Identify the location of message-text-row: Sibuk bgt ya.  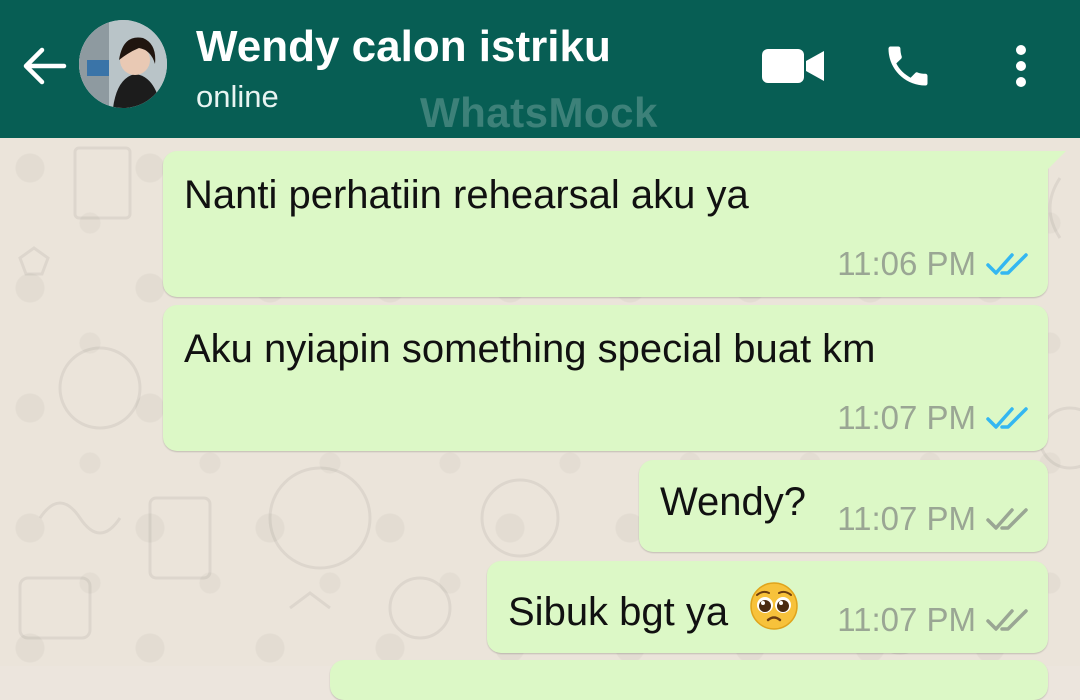
(653, 608).